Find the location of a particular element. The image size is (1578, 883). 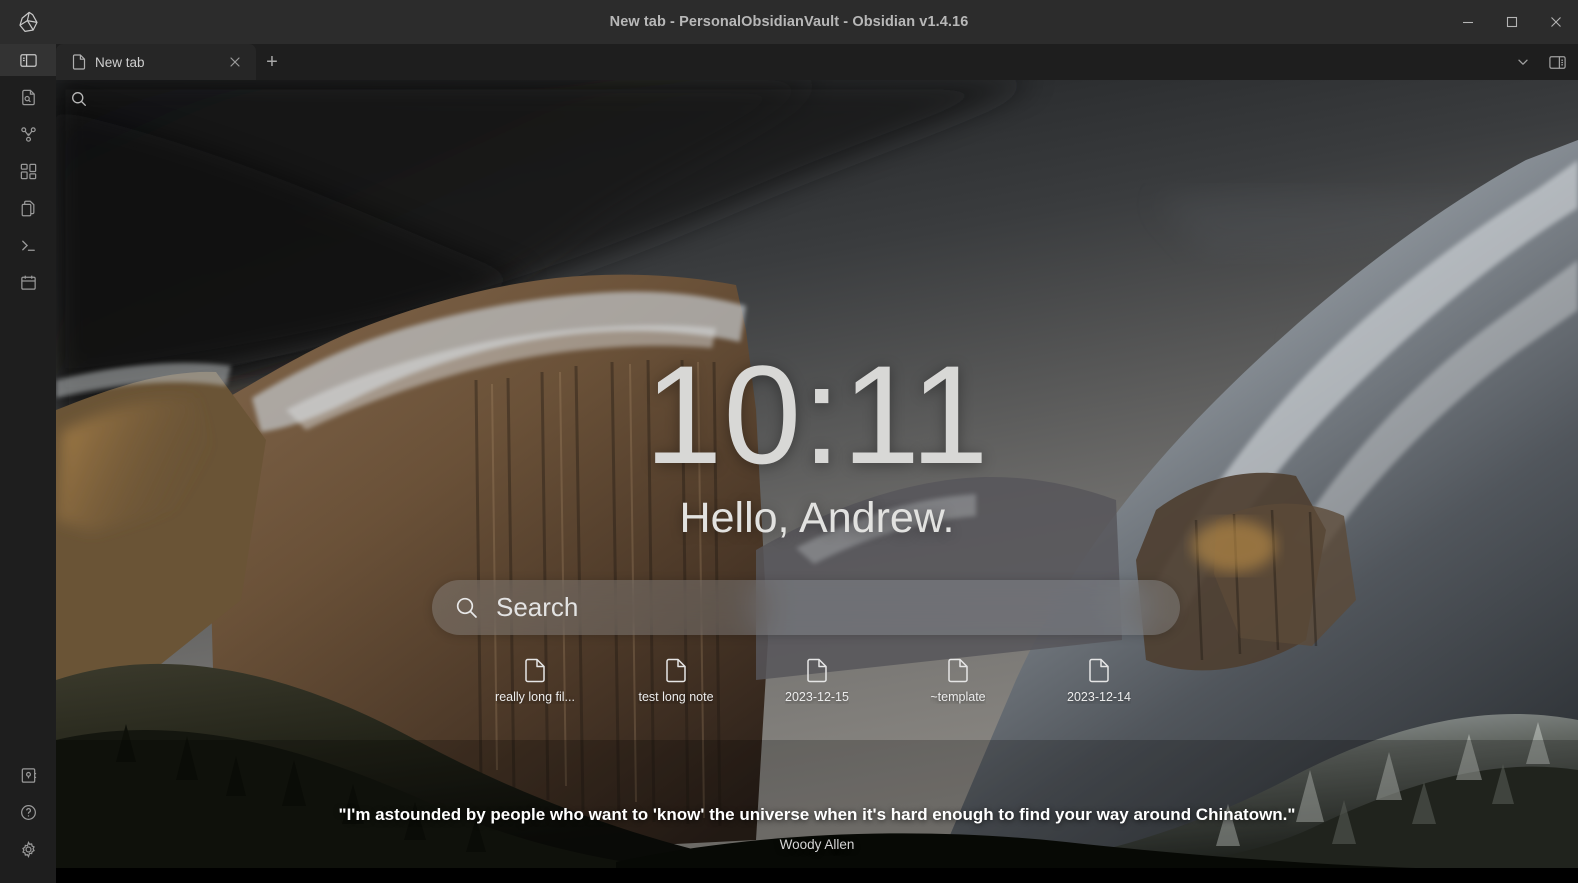

ribbon-bottom-group is located at coordinates (28, 812).